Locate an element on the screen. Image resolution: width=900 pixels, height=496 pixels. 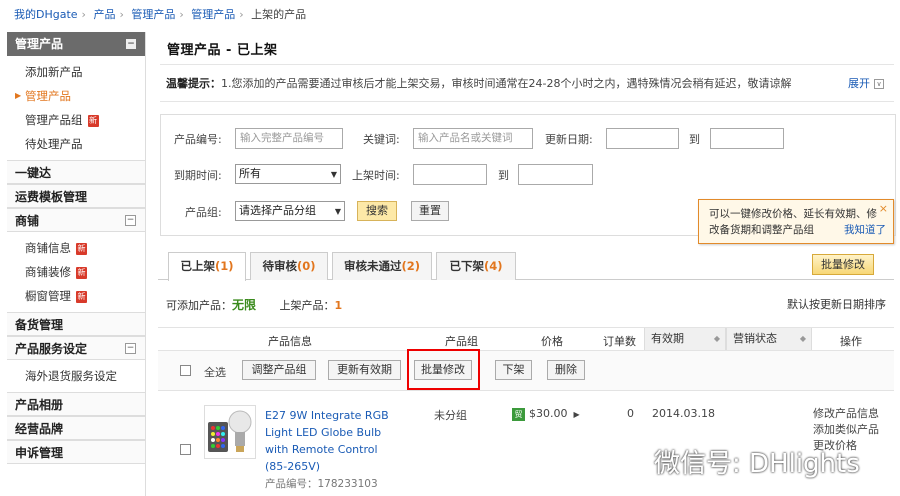
list-time-label: 上架时间: is located at coordinates (376, 175).